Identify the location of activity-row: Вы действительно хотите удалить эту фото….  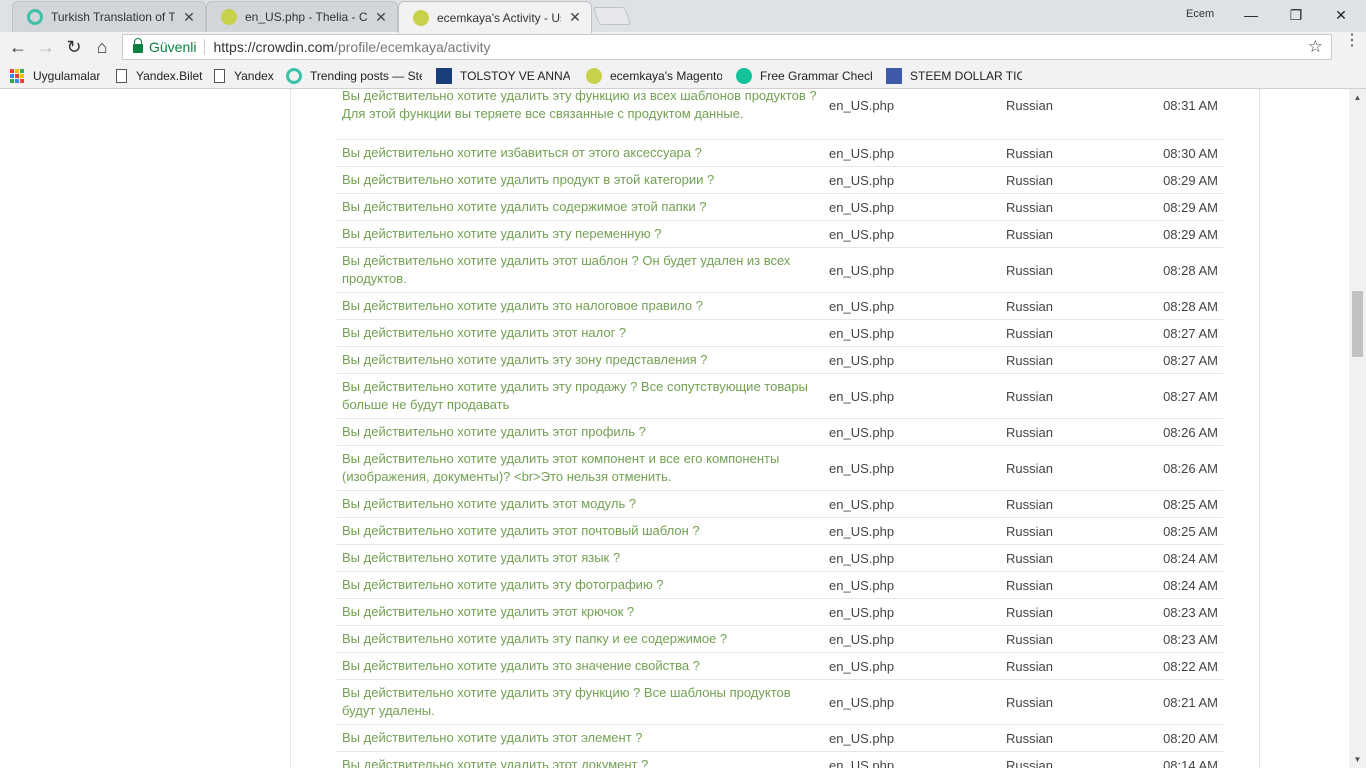
(780, 584).